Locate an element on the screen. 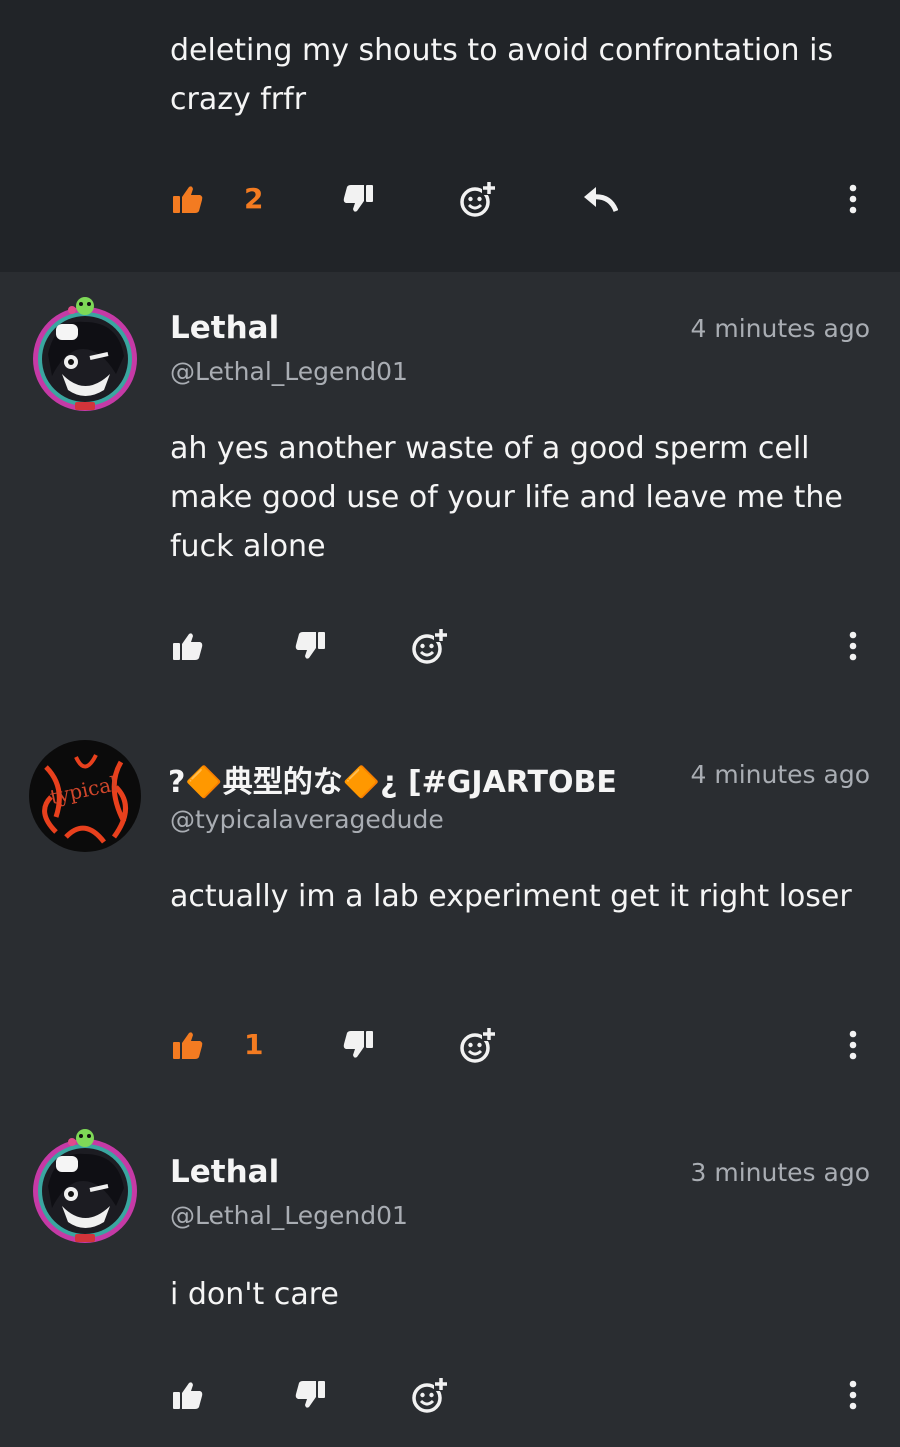  comment-timestamp: 3 minutes ago is located at coordinates (780, 1172).